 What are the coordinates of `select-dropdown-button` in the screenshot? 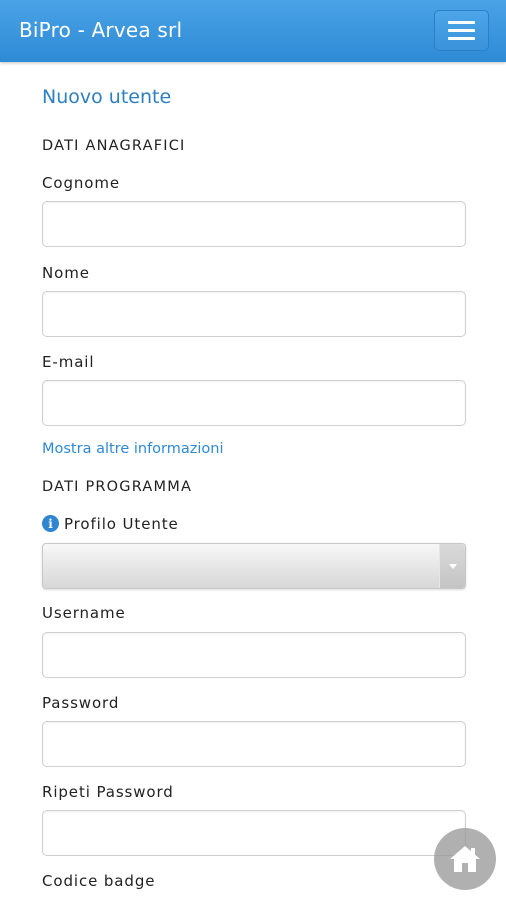 It's located at (452, 566).